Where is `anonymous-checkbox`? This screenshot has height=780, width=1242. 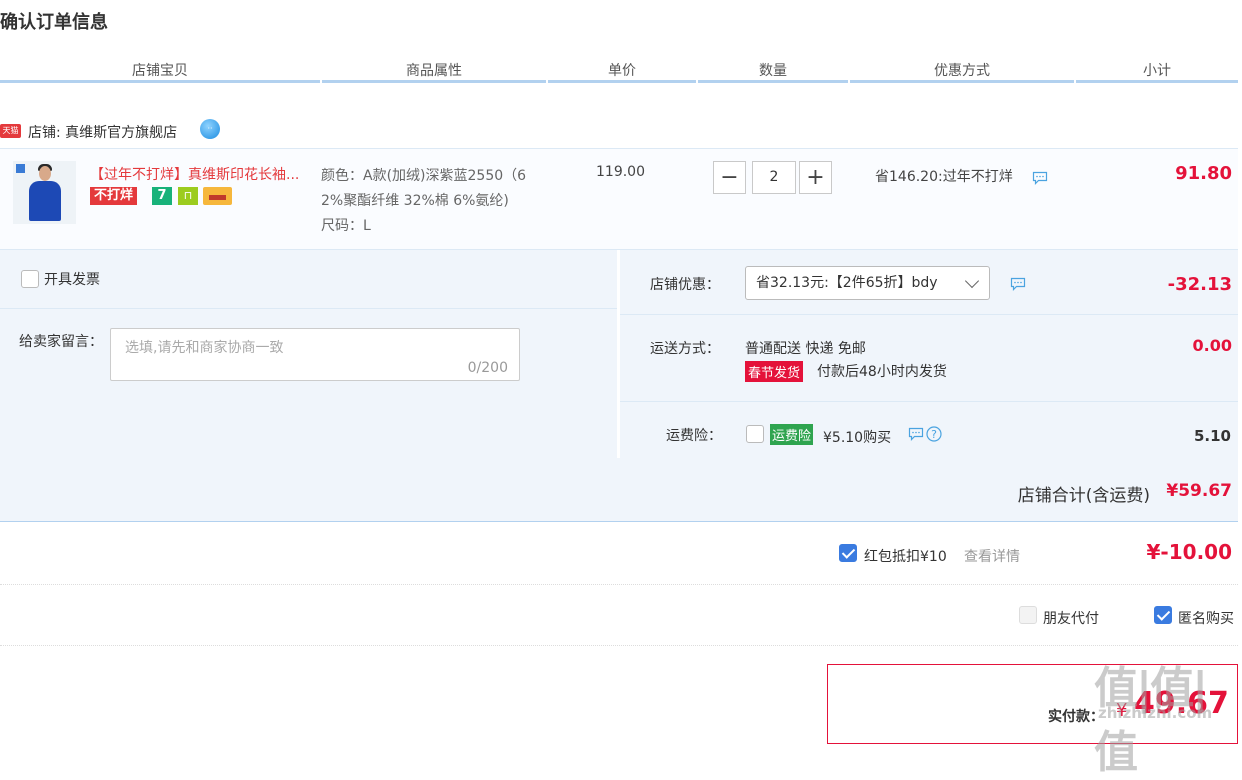 anonymous-checkbox is located at coordinates (1163, 615).